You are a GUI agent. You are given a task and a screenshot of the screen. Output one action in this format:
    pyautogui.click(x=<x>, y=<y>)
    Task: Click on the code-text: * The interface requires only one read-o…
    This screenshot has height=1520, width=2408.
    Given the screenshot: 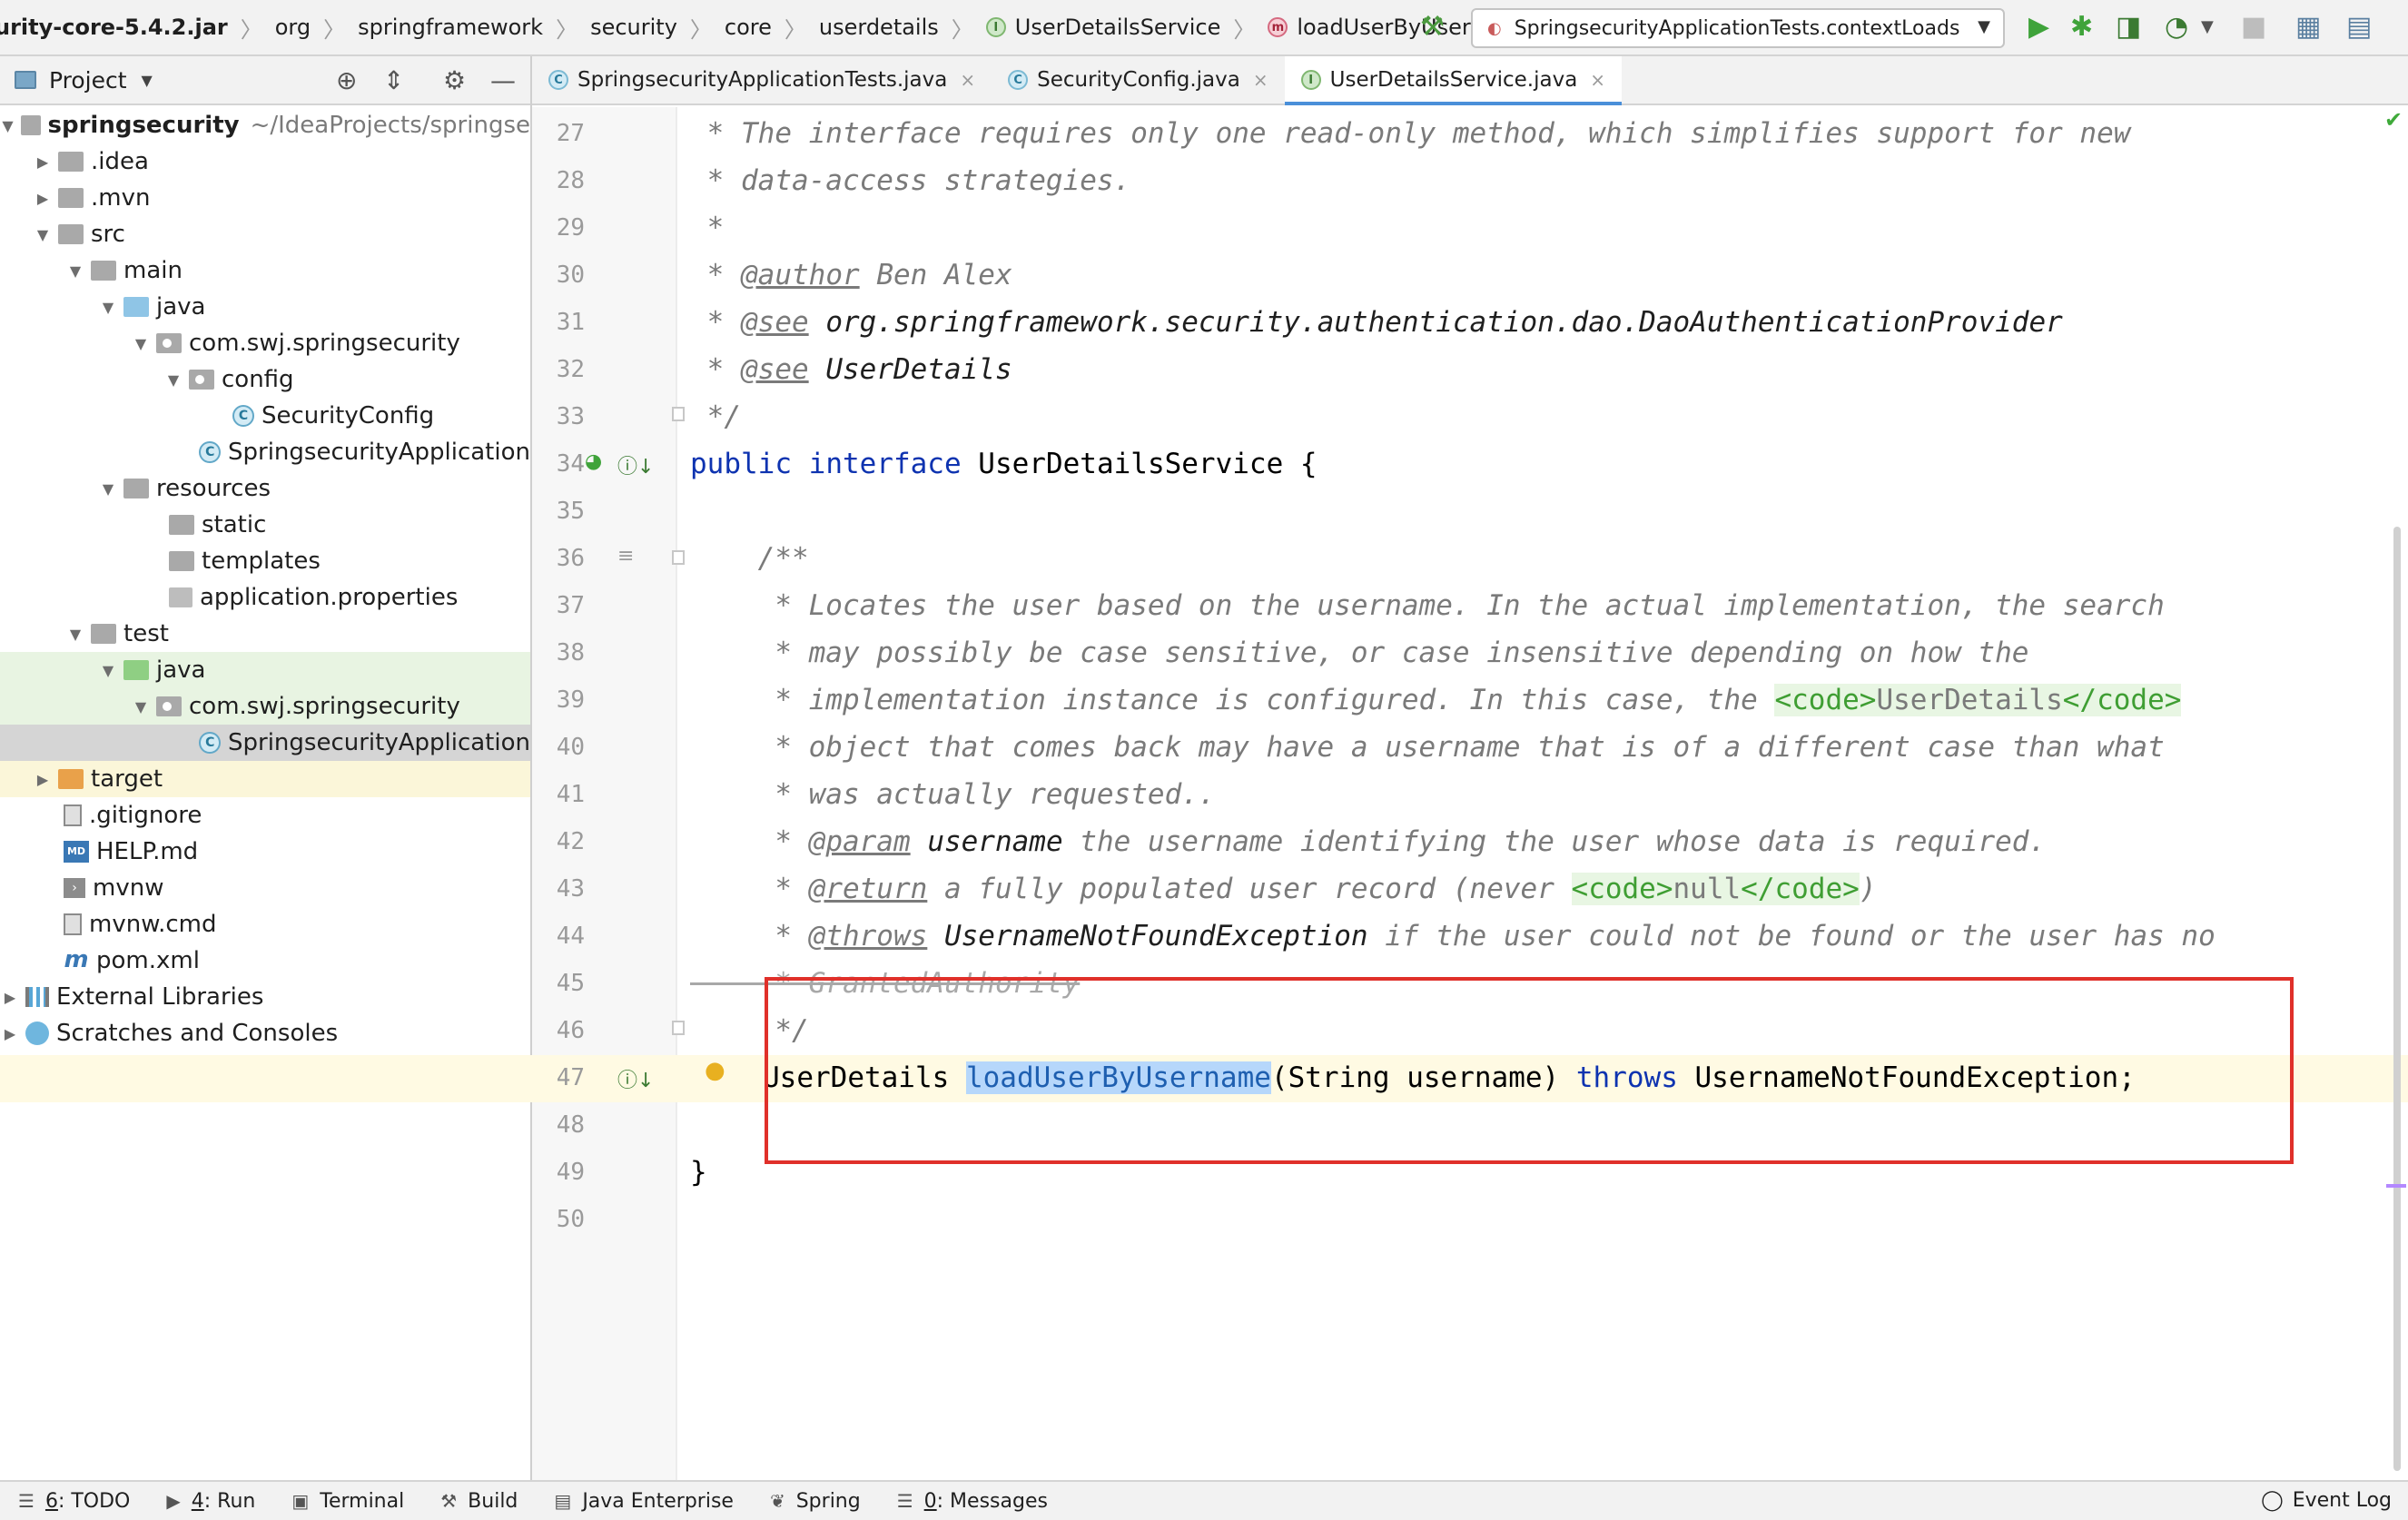 What is the action you would take?
    pyautogui.click(x=1410, y=133)
    